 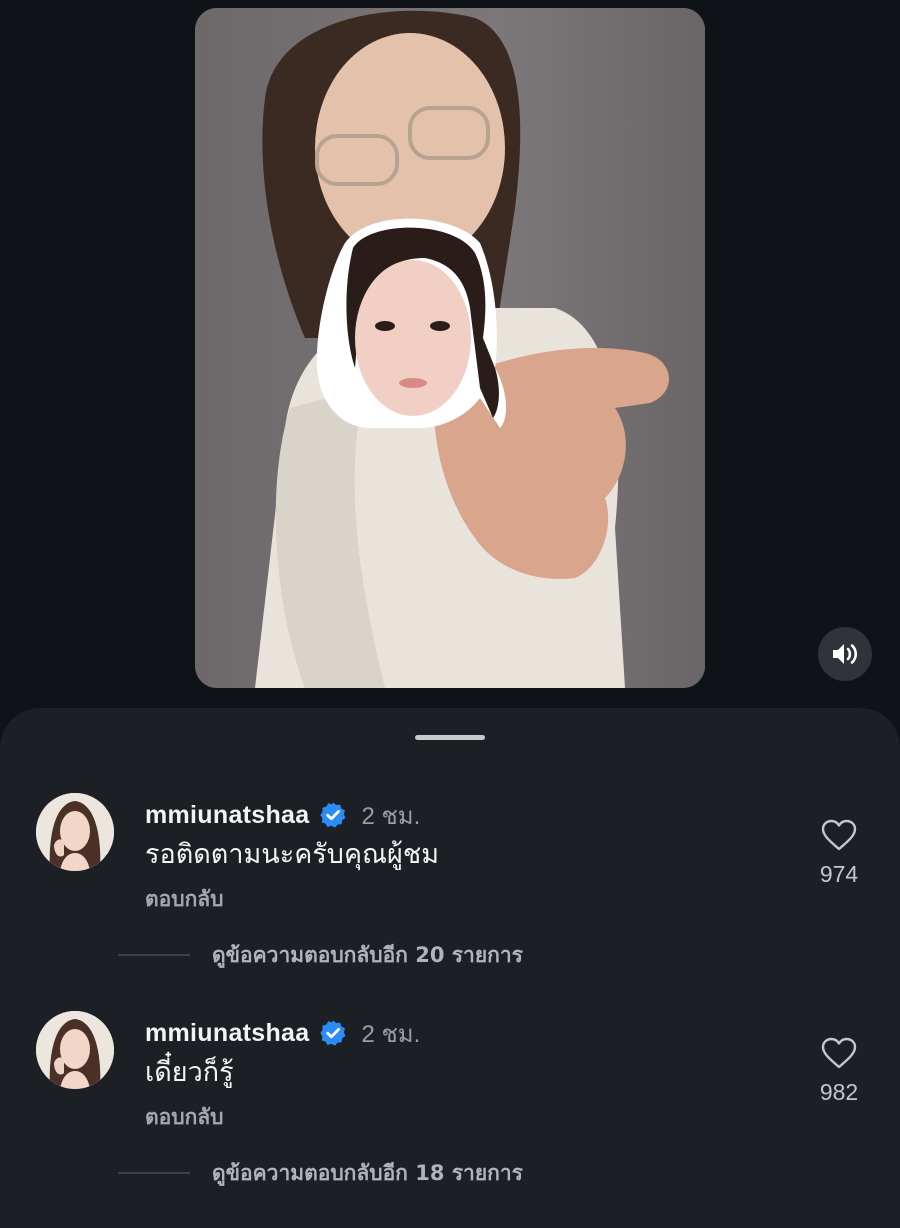 I want to click on comment-text: เดี๋ยวก็รู้, so click(x=189, y=1072).